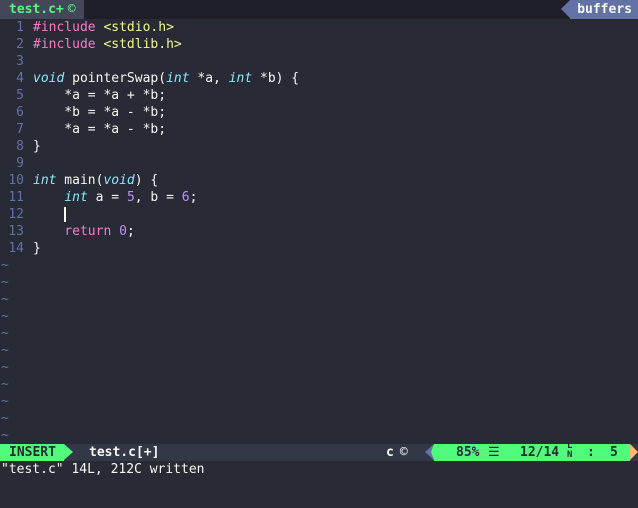 The image size is (638, 508). What do you see at coordinates (570, 450) in the screenshot?
I see `line-number-icon: LN` at bounding box center [570, 450].